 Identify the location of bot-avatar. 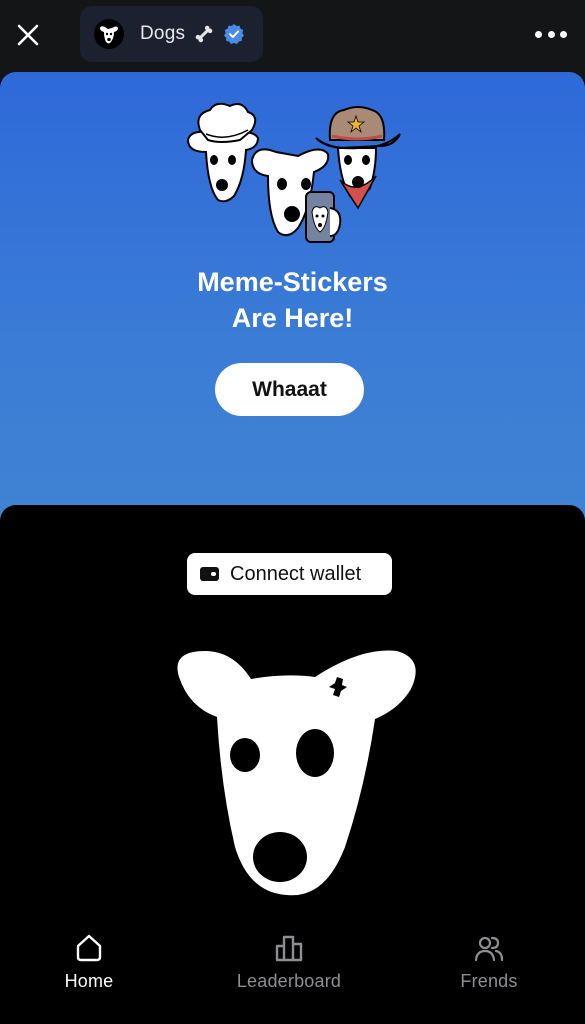
(109, 34).